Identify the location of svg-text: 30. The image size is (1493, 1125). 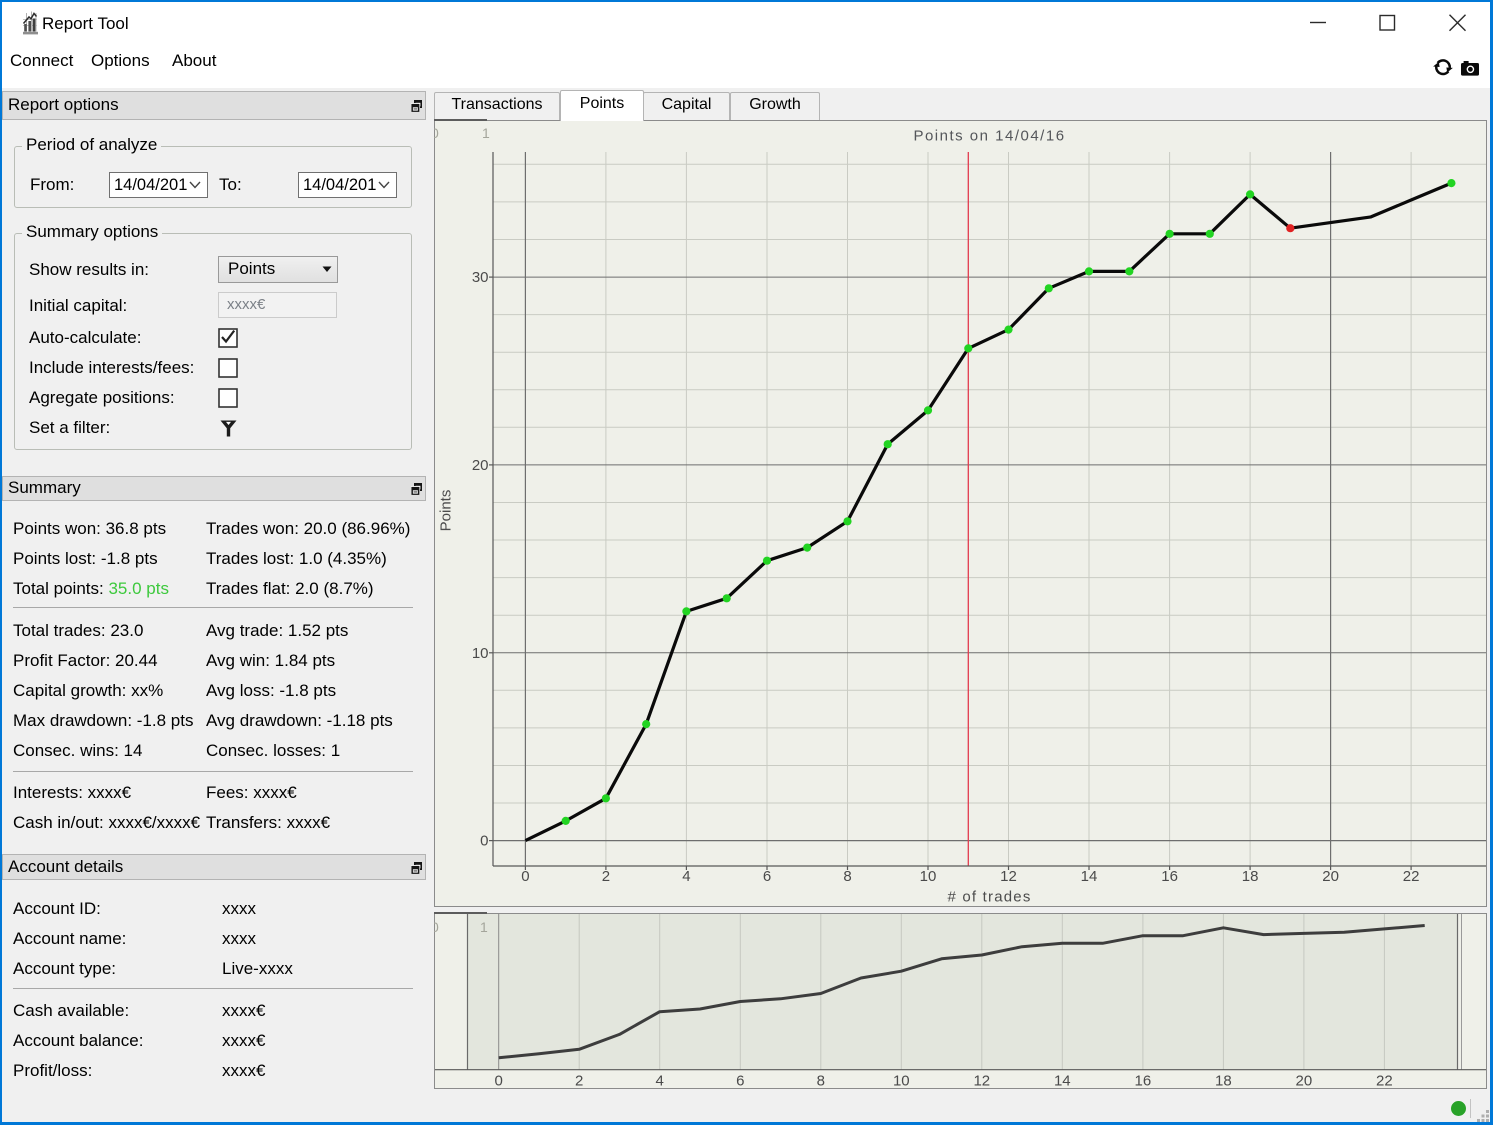
(480, 277).